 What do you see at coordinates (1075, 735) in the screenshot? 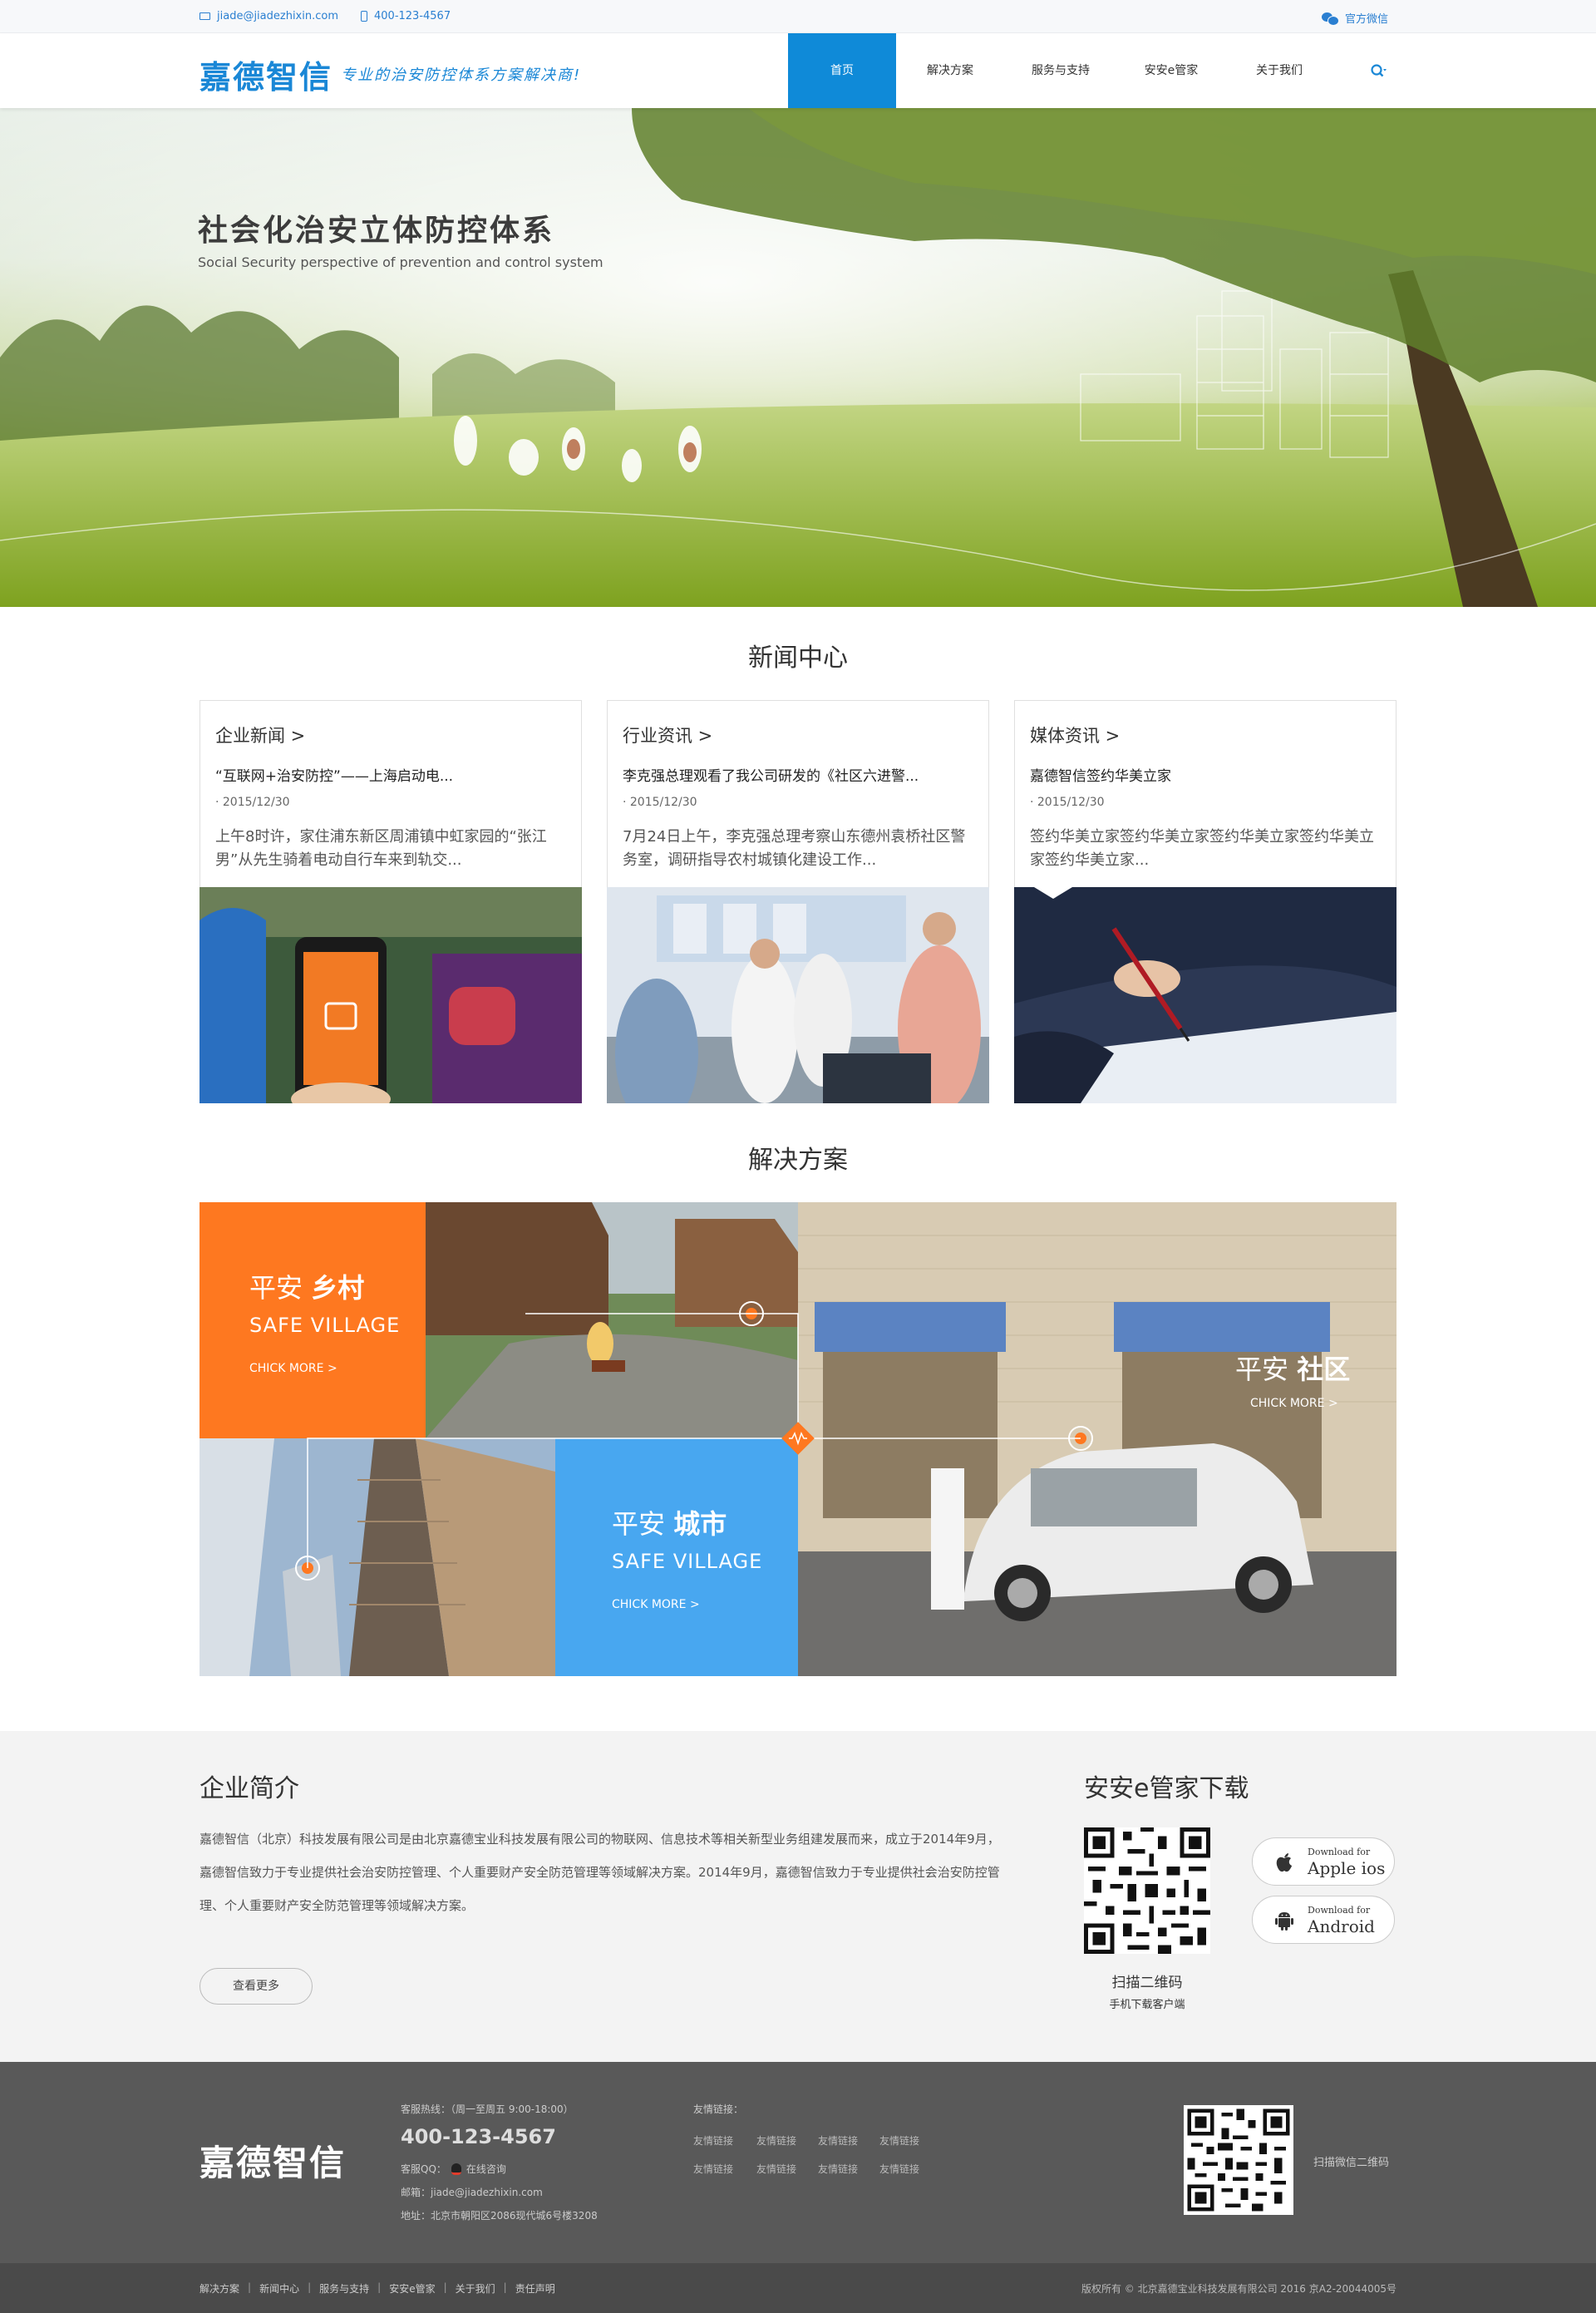
I see `news-category: 媒体资讯 >` at bounding box center [1075, 735].